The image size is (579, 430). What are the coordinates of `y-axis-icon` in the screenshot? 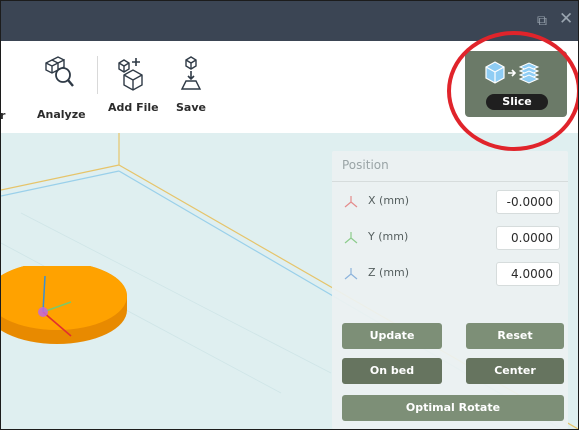 It's located at (351, 238).